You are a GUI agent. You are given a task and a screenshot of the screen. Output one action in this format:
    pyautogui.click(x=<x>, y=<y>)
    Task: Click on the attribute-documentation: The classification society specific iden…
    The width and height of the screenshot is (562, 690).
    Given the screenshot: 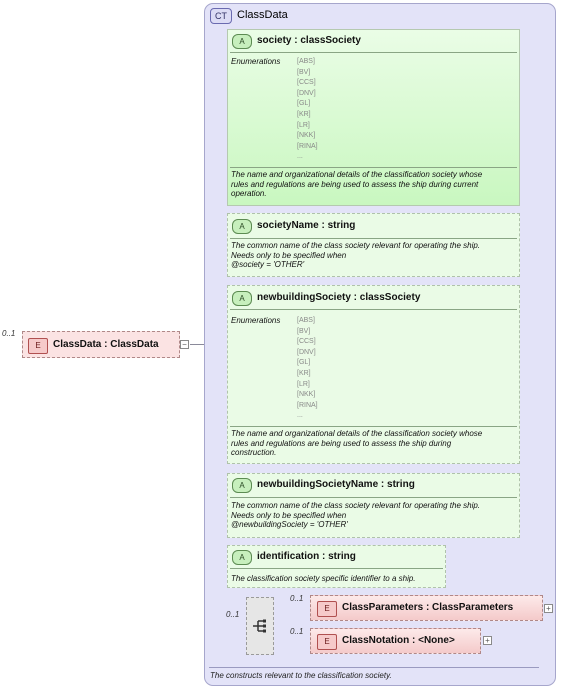 What is the action you would take?
    pyautogui.click(x=323, y=578)
    